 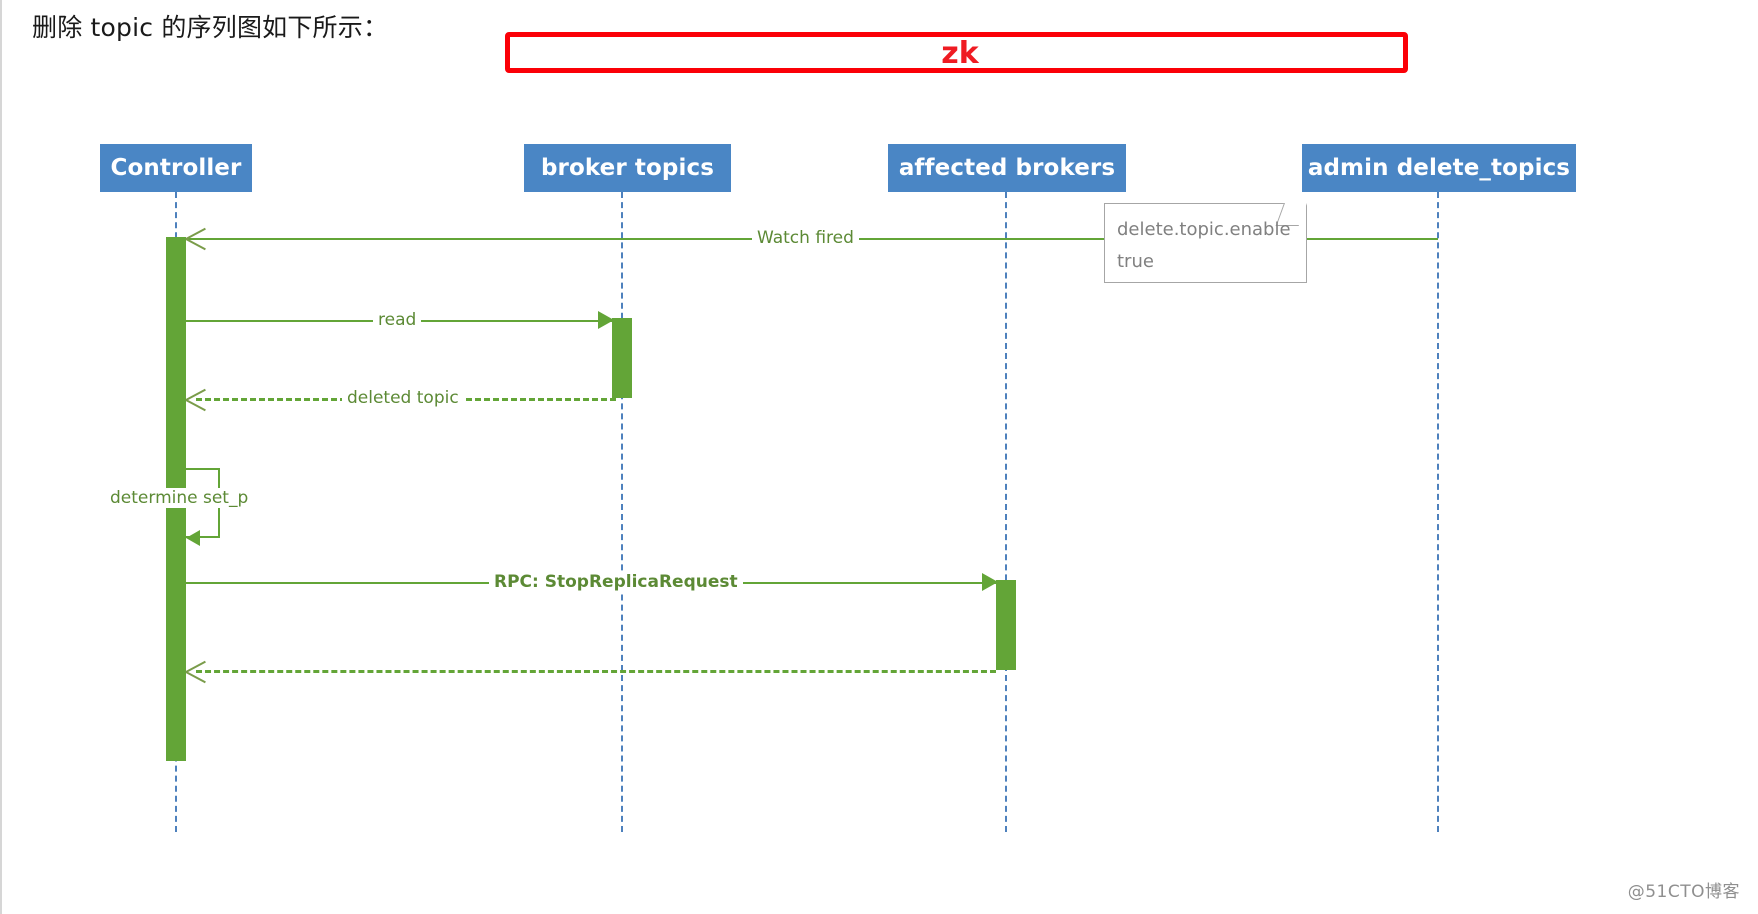 I want to click on arrowhead-stop-replica-response, so click(x=197, y=671).